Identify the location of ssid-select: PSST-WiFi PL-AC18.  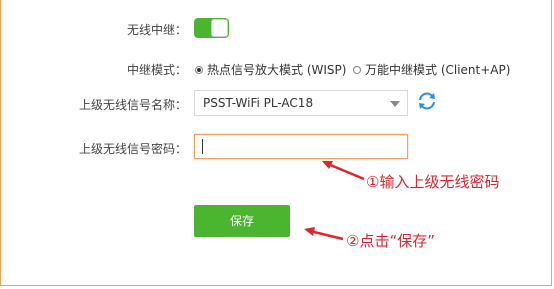
(301, 103).